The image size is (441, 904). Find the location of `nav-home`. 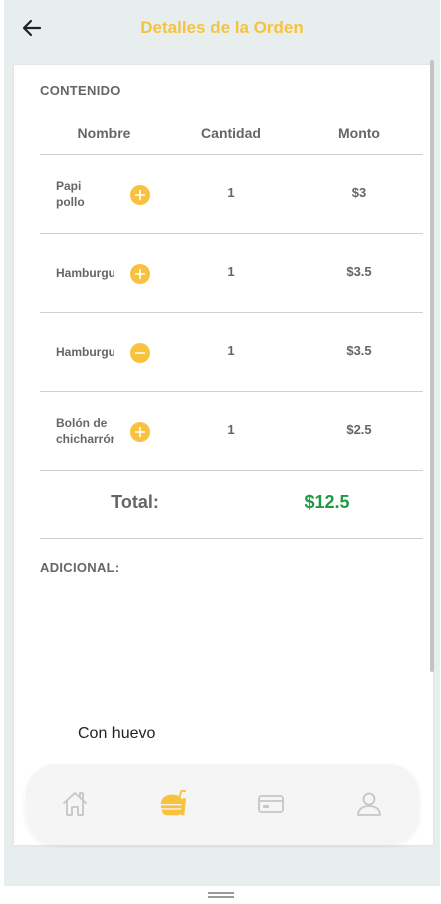

nav-home is located at coordinates (75, 804).